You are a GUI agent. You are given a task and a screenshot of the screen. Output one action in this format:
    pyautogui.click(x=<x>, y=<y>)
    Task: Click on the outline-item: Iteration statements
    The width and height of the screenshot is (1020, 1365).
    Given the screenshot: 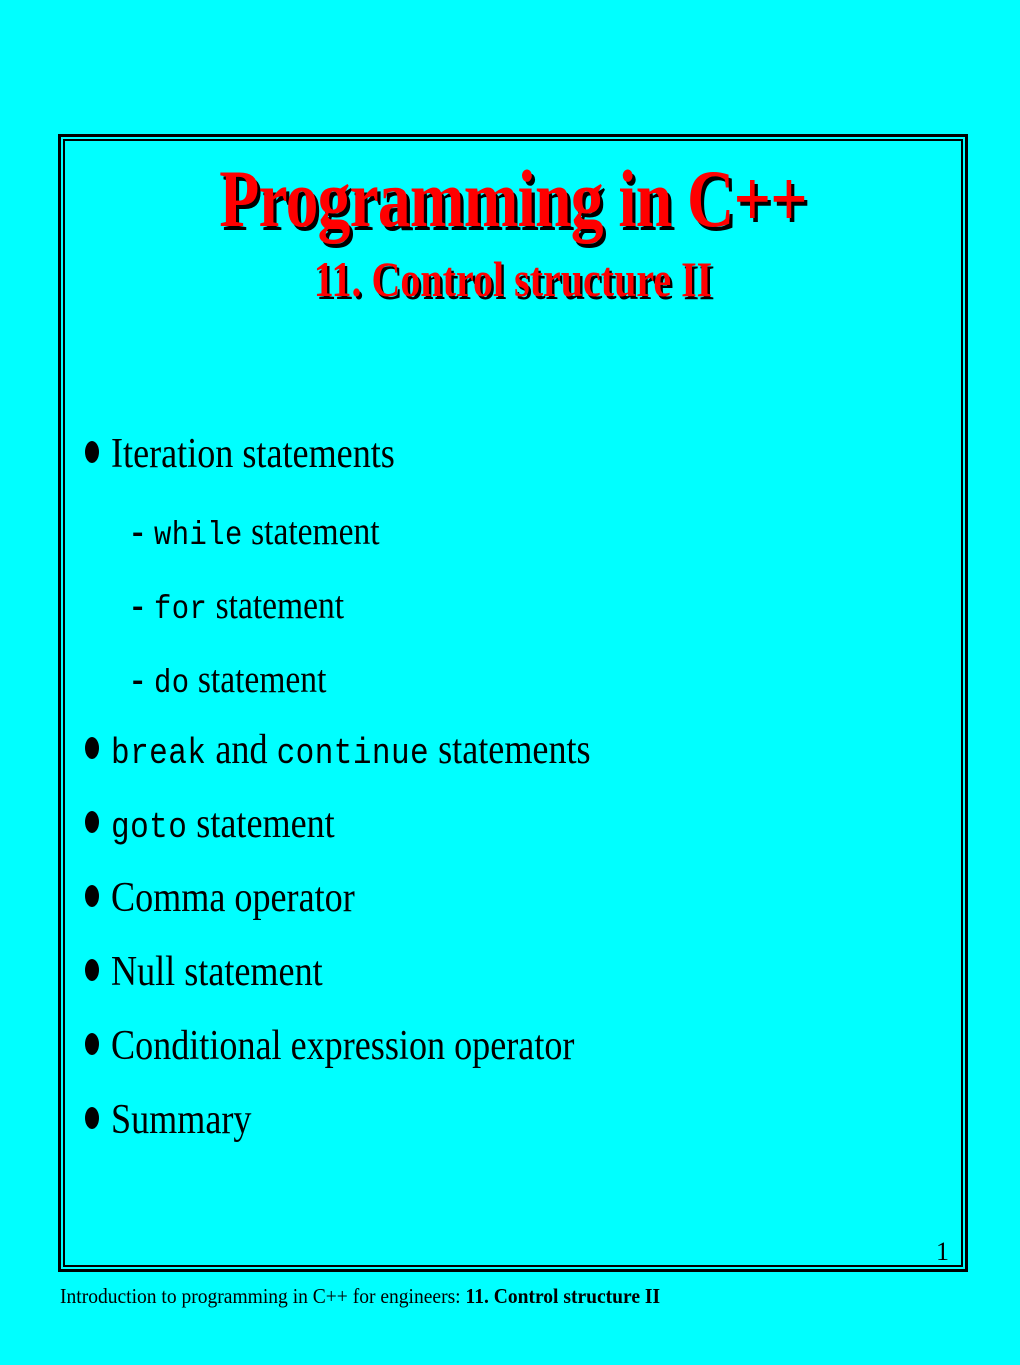 What is the action you would take?
    pyautogui.click(x=519, y=470)
    